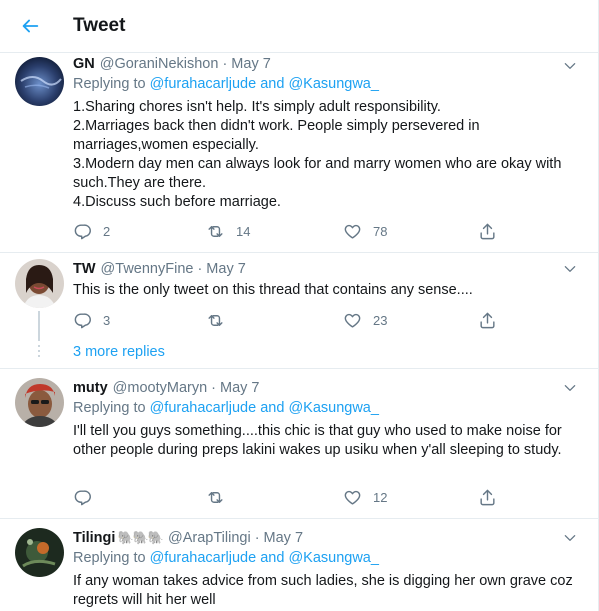  Describe the element at coordinates (209, 538) in the screenshot. I see `author-handle: @ArapTilingi` at that location.